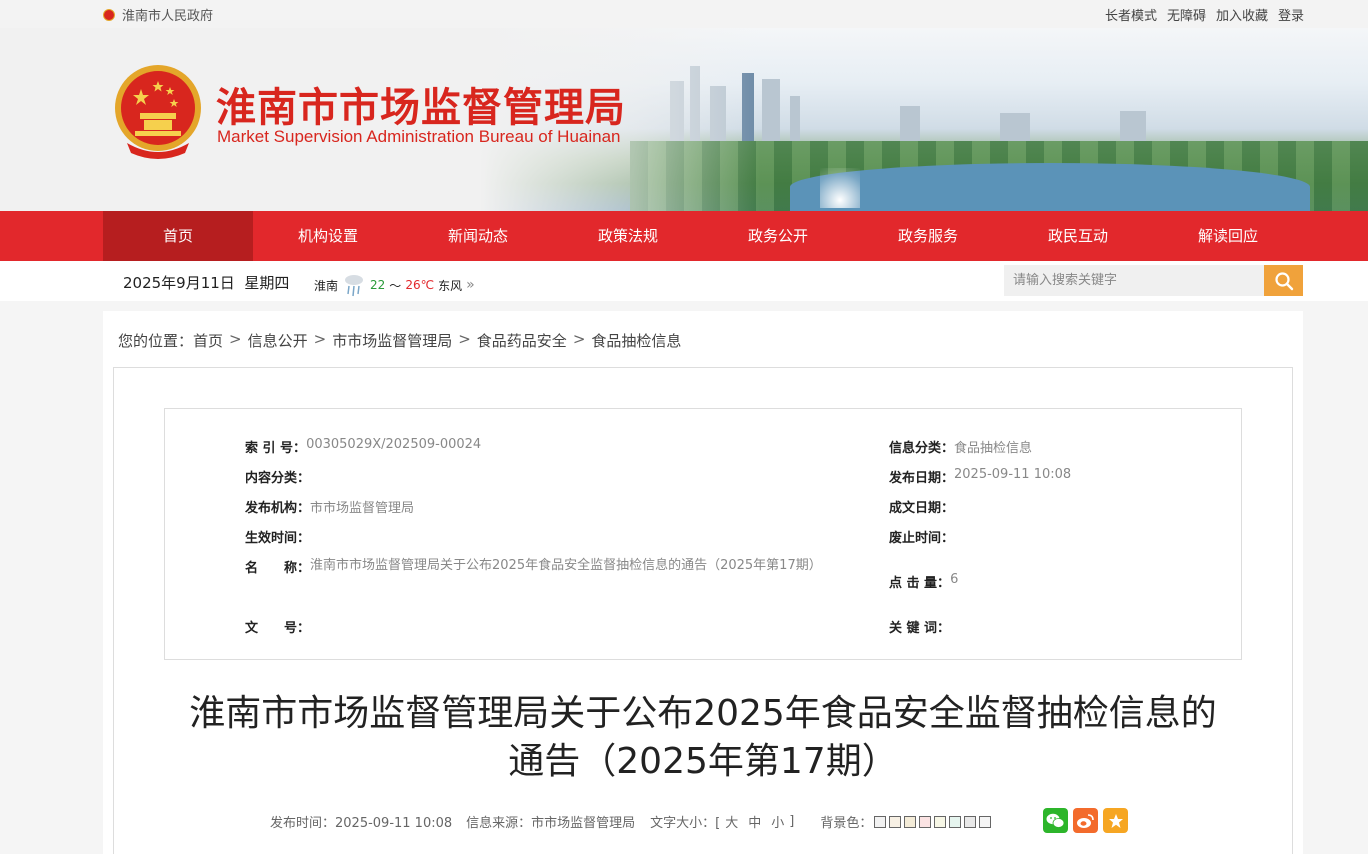 The image size is (1368, 854). I want to click on star-icon, so click(1115, 820).